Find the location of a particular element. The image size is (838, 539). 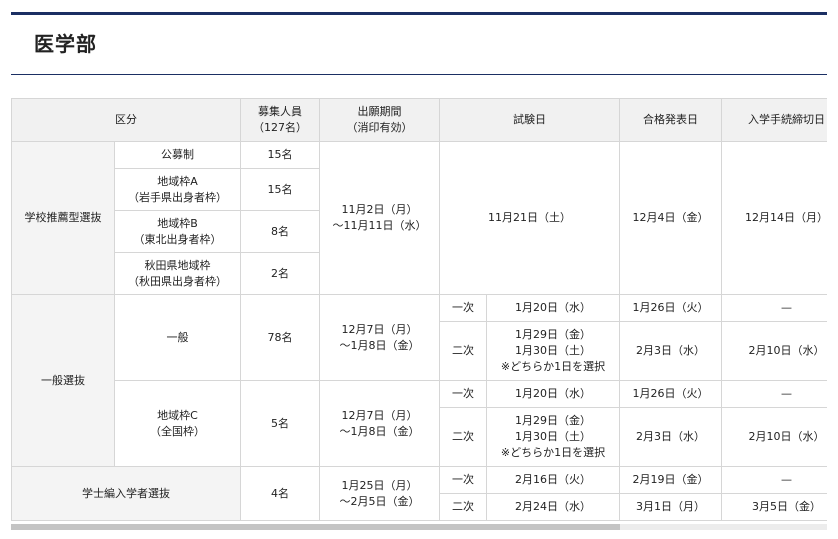

subcategory-cell: 公募制 is located at coordinates (177, 155).